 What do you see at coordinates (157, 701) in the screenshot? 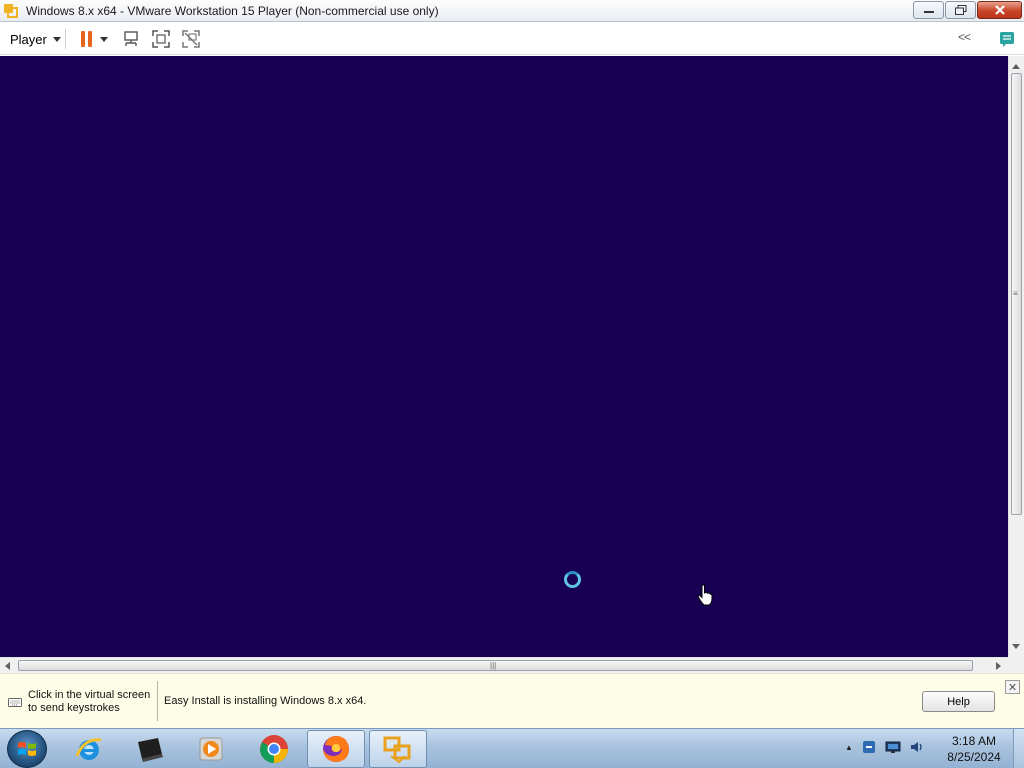
I see `info-divider` at bounding box center [157, 701].